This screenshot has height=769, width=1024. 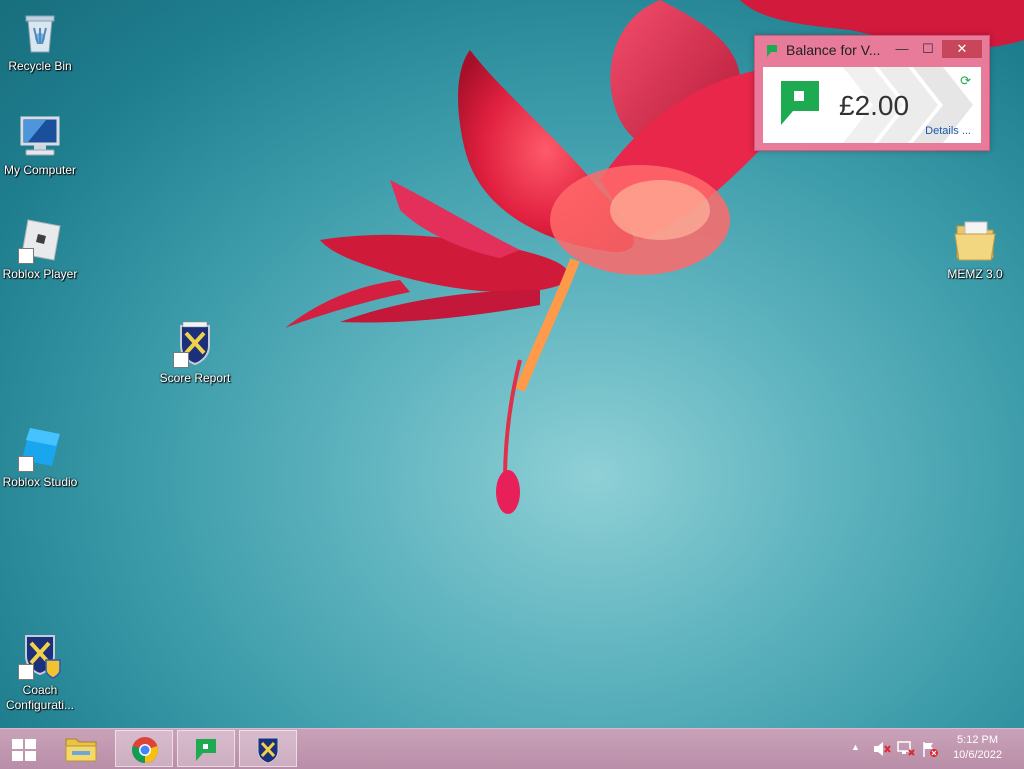 I want to click on taskbar-chrome, so click(x=144, y=748).